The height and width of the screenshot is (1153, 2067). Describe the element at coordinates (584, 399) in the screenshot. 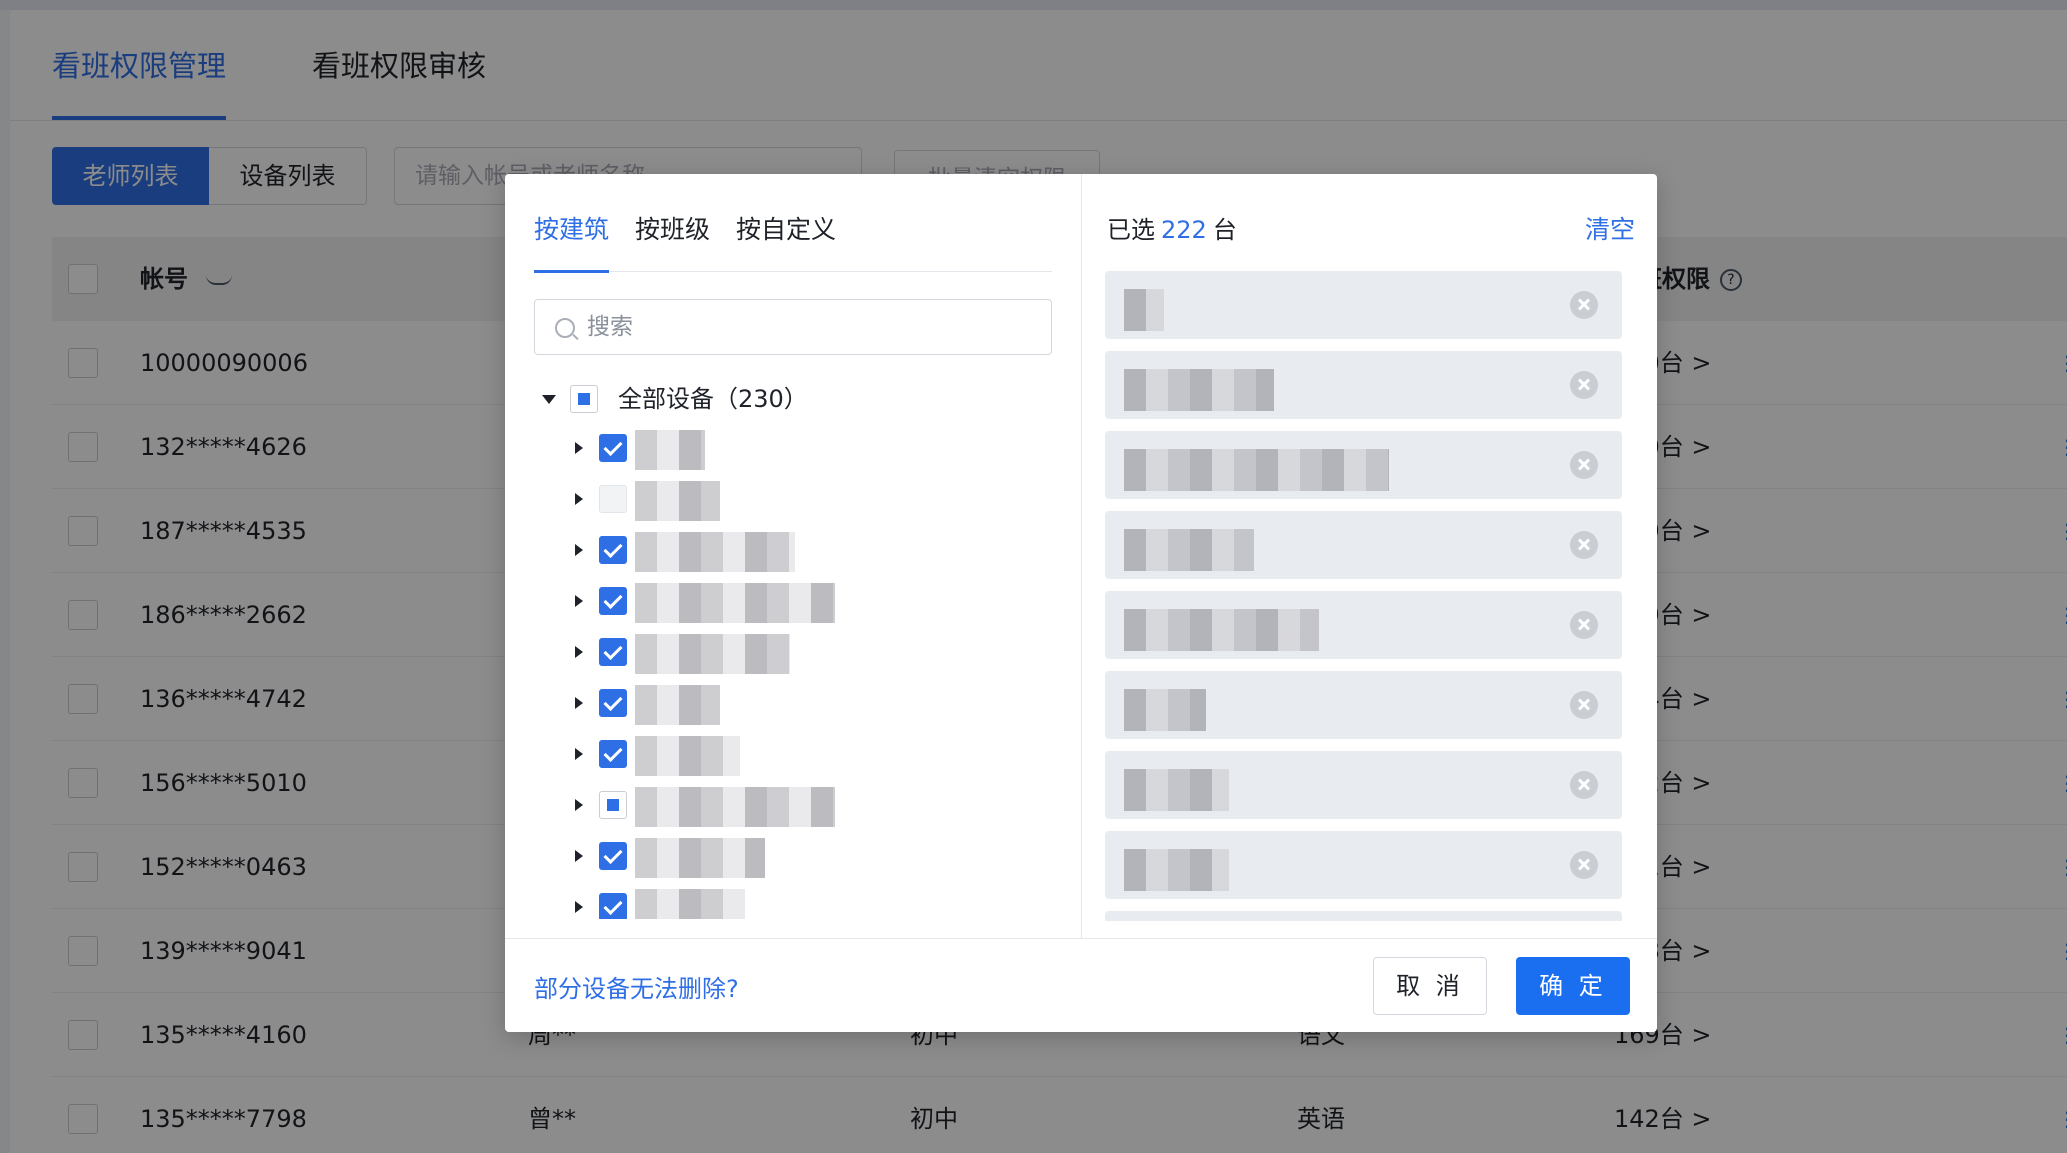

I see `root-checkbox` at that location.